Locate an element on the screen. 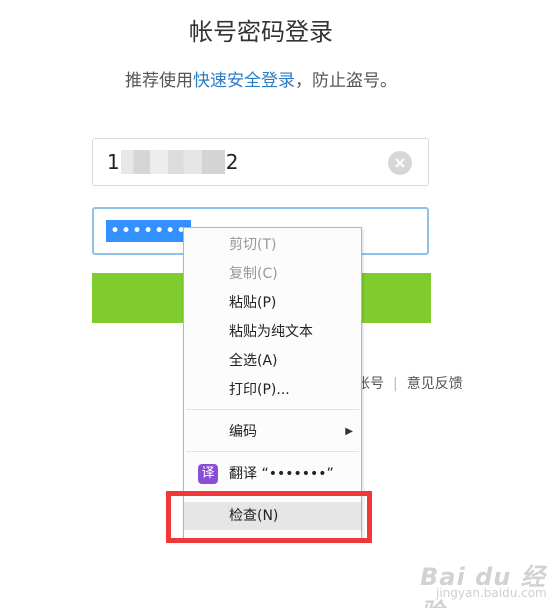 This screenshot has width=548, height=608. translate-icon: 译 is located at coordinates (208, 474).